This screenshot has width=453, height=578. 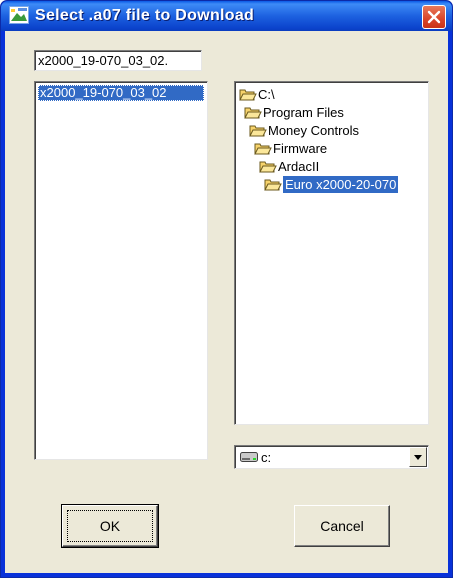 I want to click on close-button, so click(x=434, y=17).